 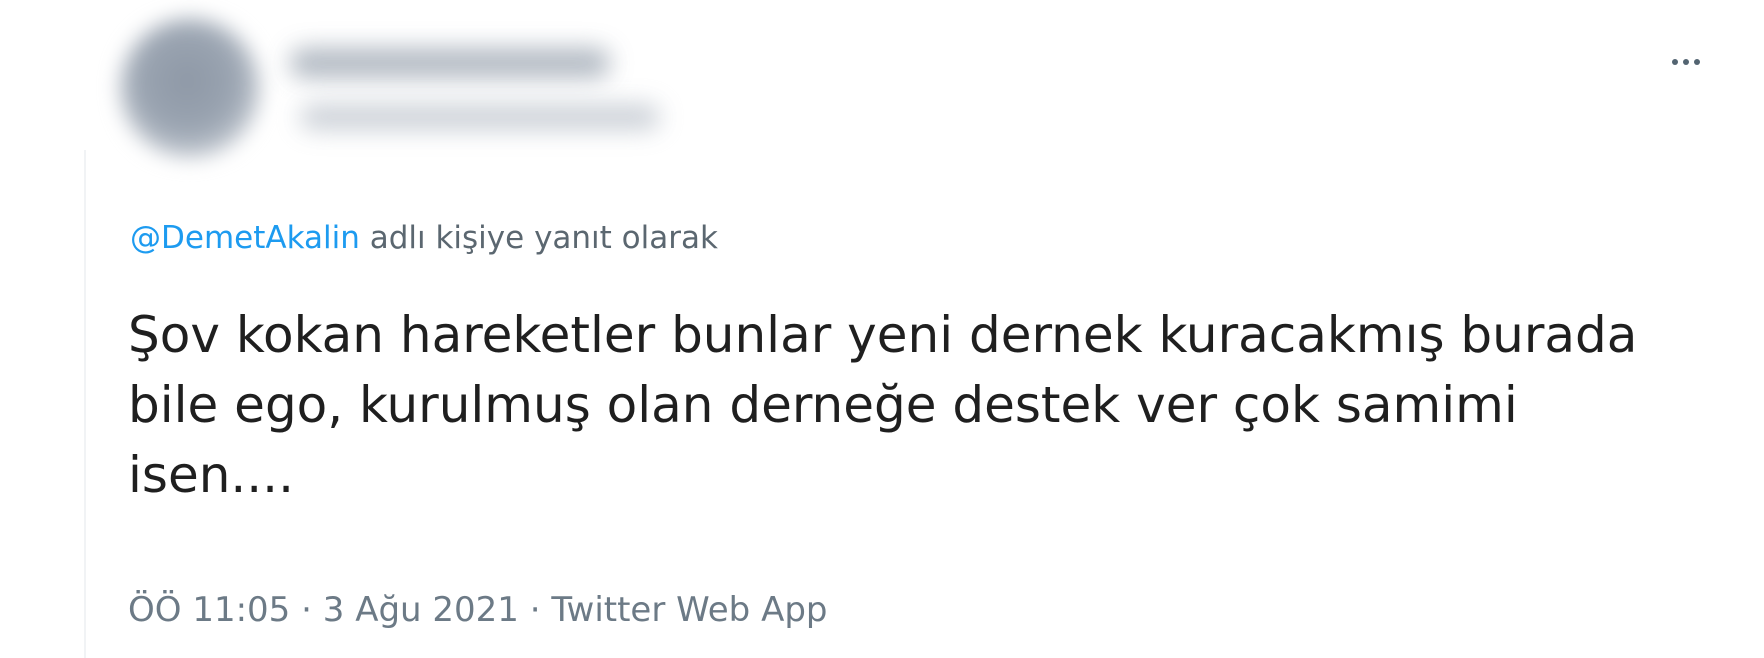 What do you see at coordinates (538, 238) in the screenshot?
I see `reply-context-label: adlı kişiye yanıt olarak` at bounding box center [538, 238].